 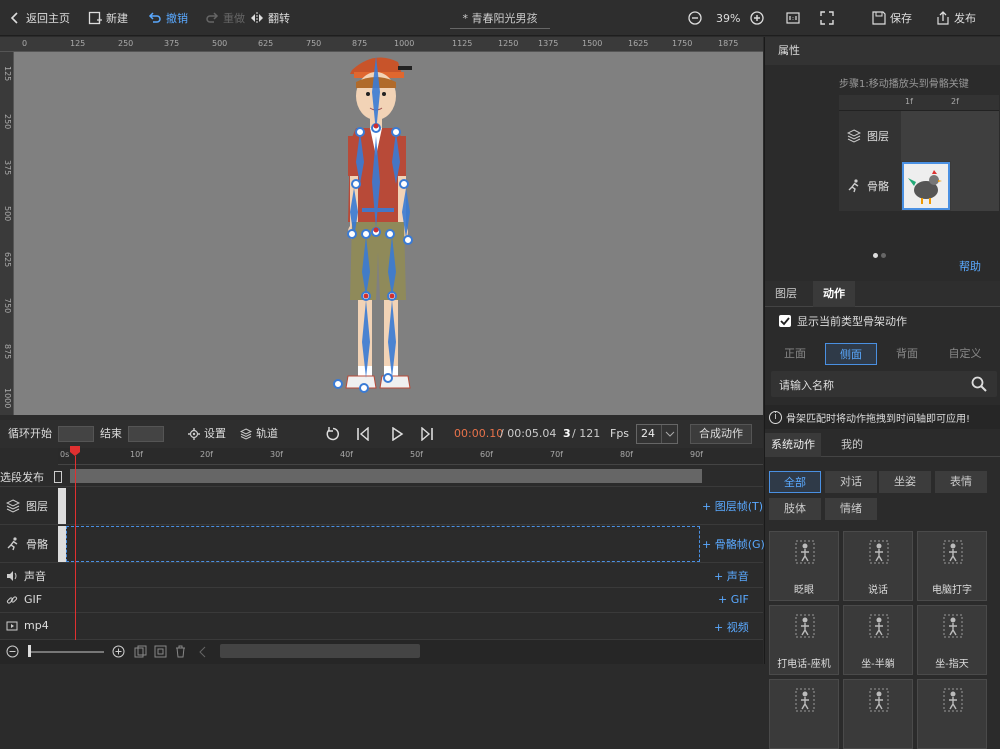 I want to click on category-dialogue: 对话, so click(x=851, y=482).